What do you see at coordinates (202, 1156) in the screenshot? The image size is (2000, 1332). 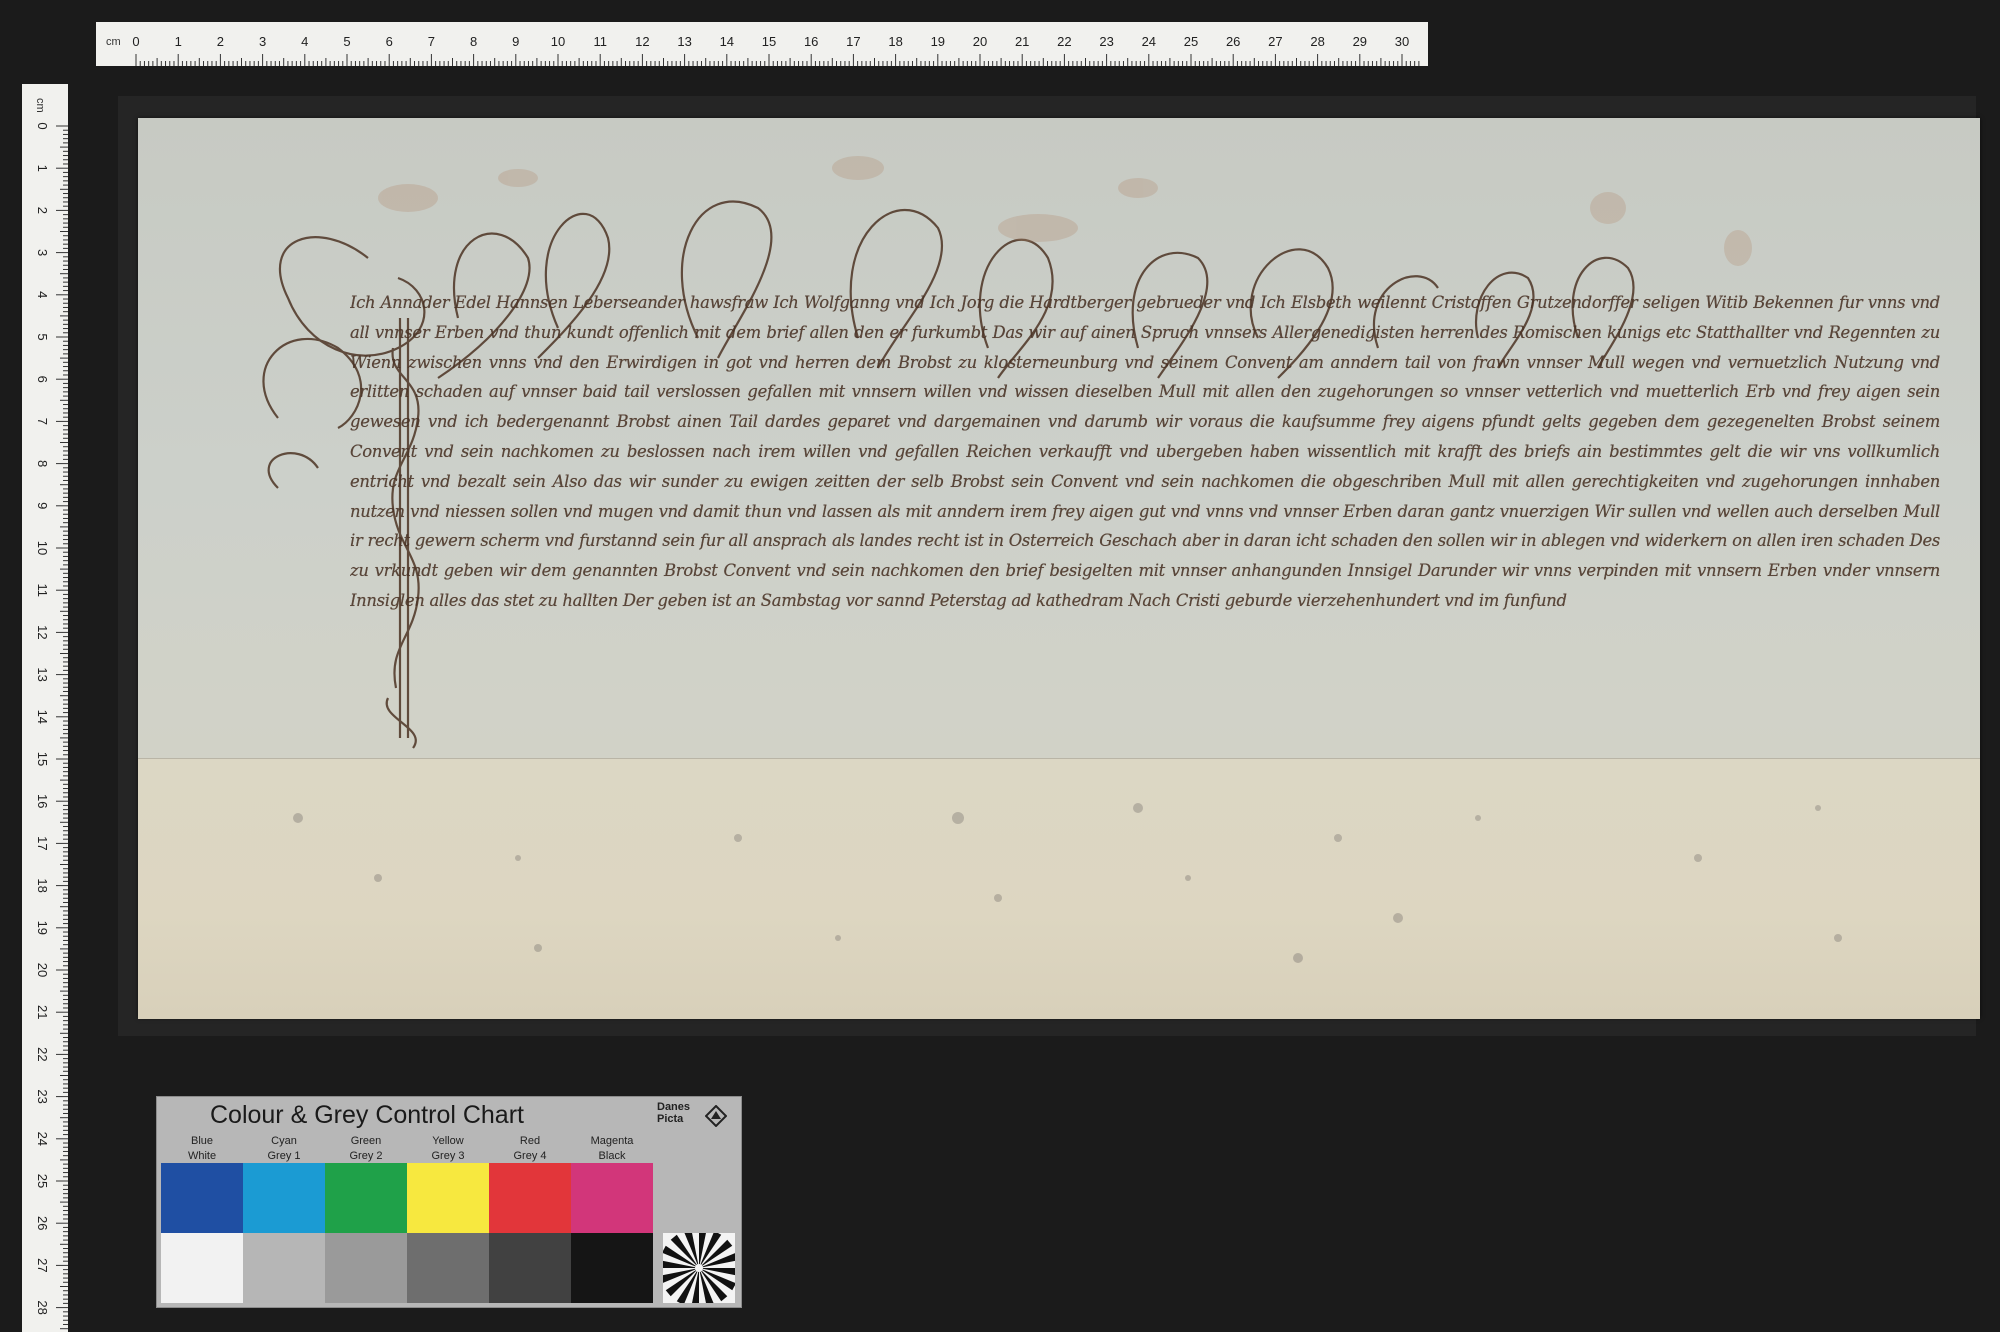 I see `patch-label-bottom: White` at bounding box center [202, 1156].